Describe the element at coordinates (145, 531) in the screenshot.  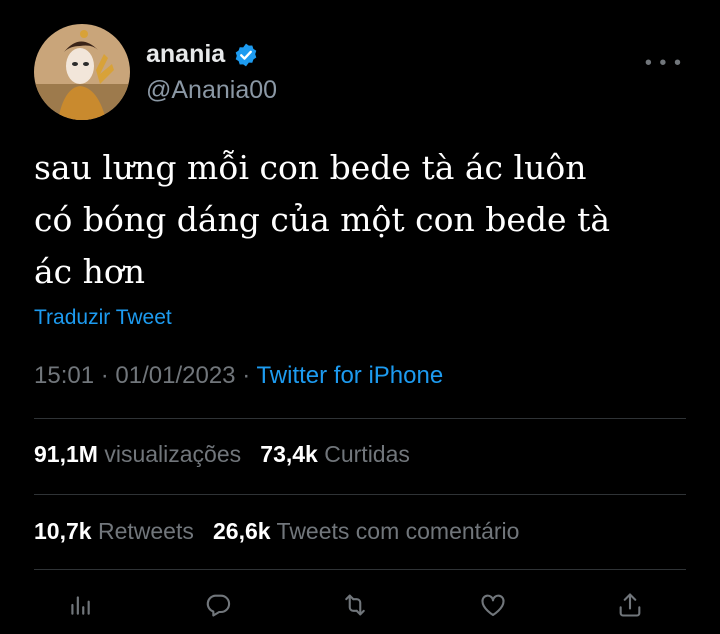
I see `retweets-label: Retweets` at that location.